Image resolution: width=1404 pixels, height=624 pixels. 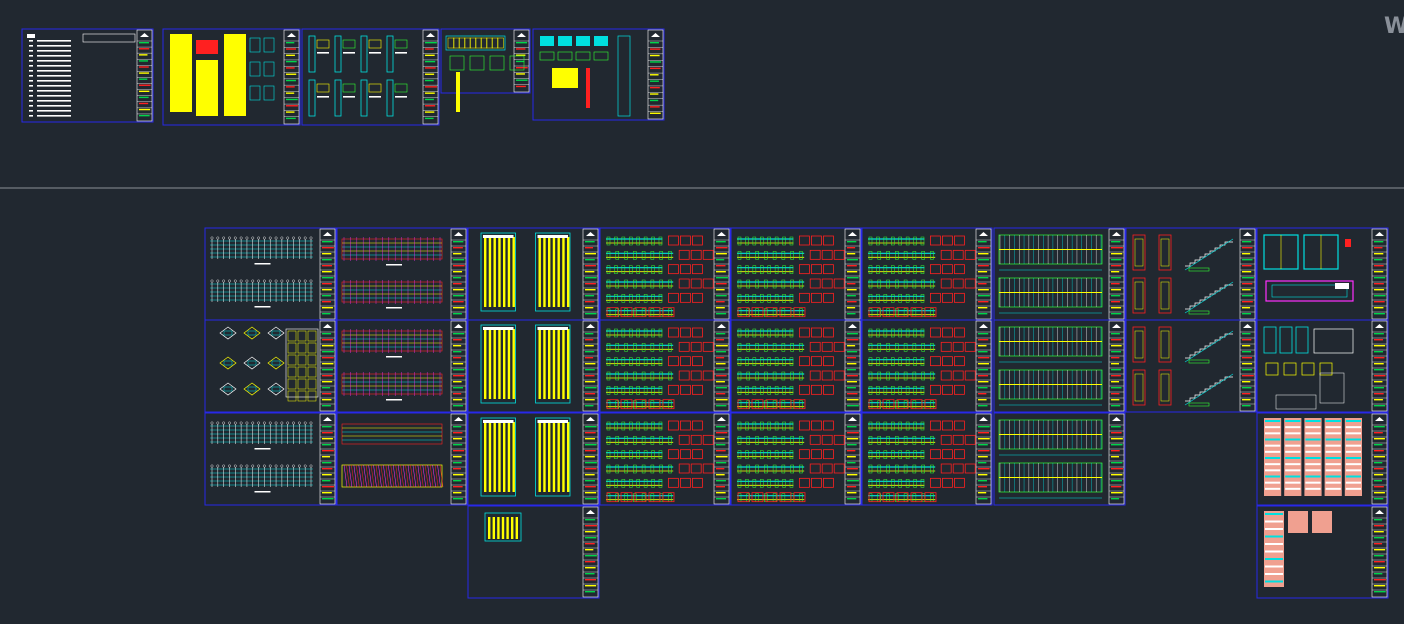 I want to click on sheet-beam-strip, so click(x=485, y=70).